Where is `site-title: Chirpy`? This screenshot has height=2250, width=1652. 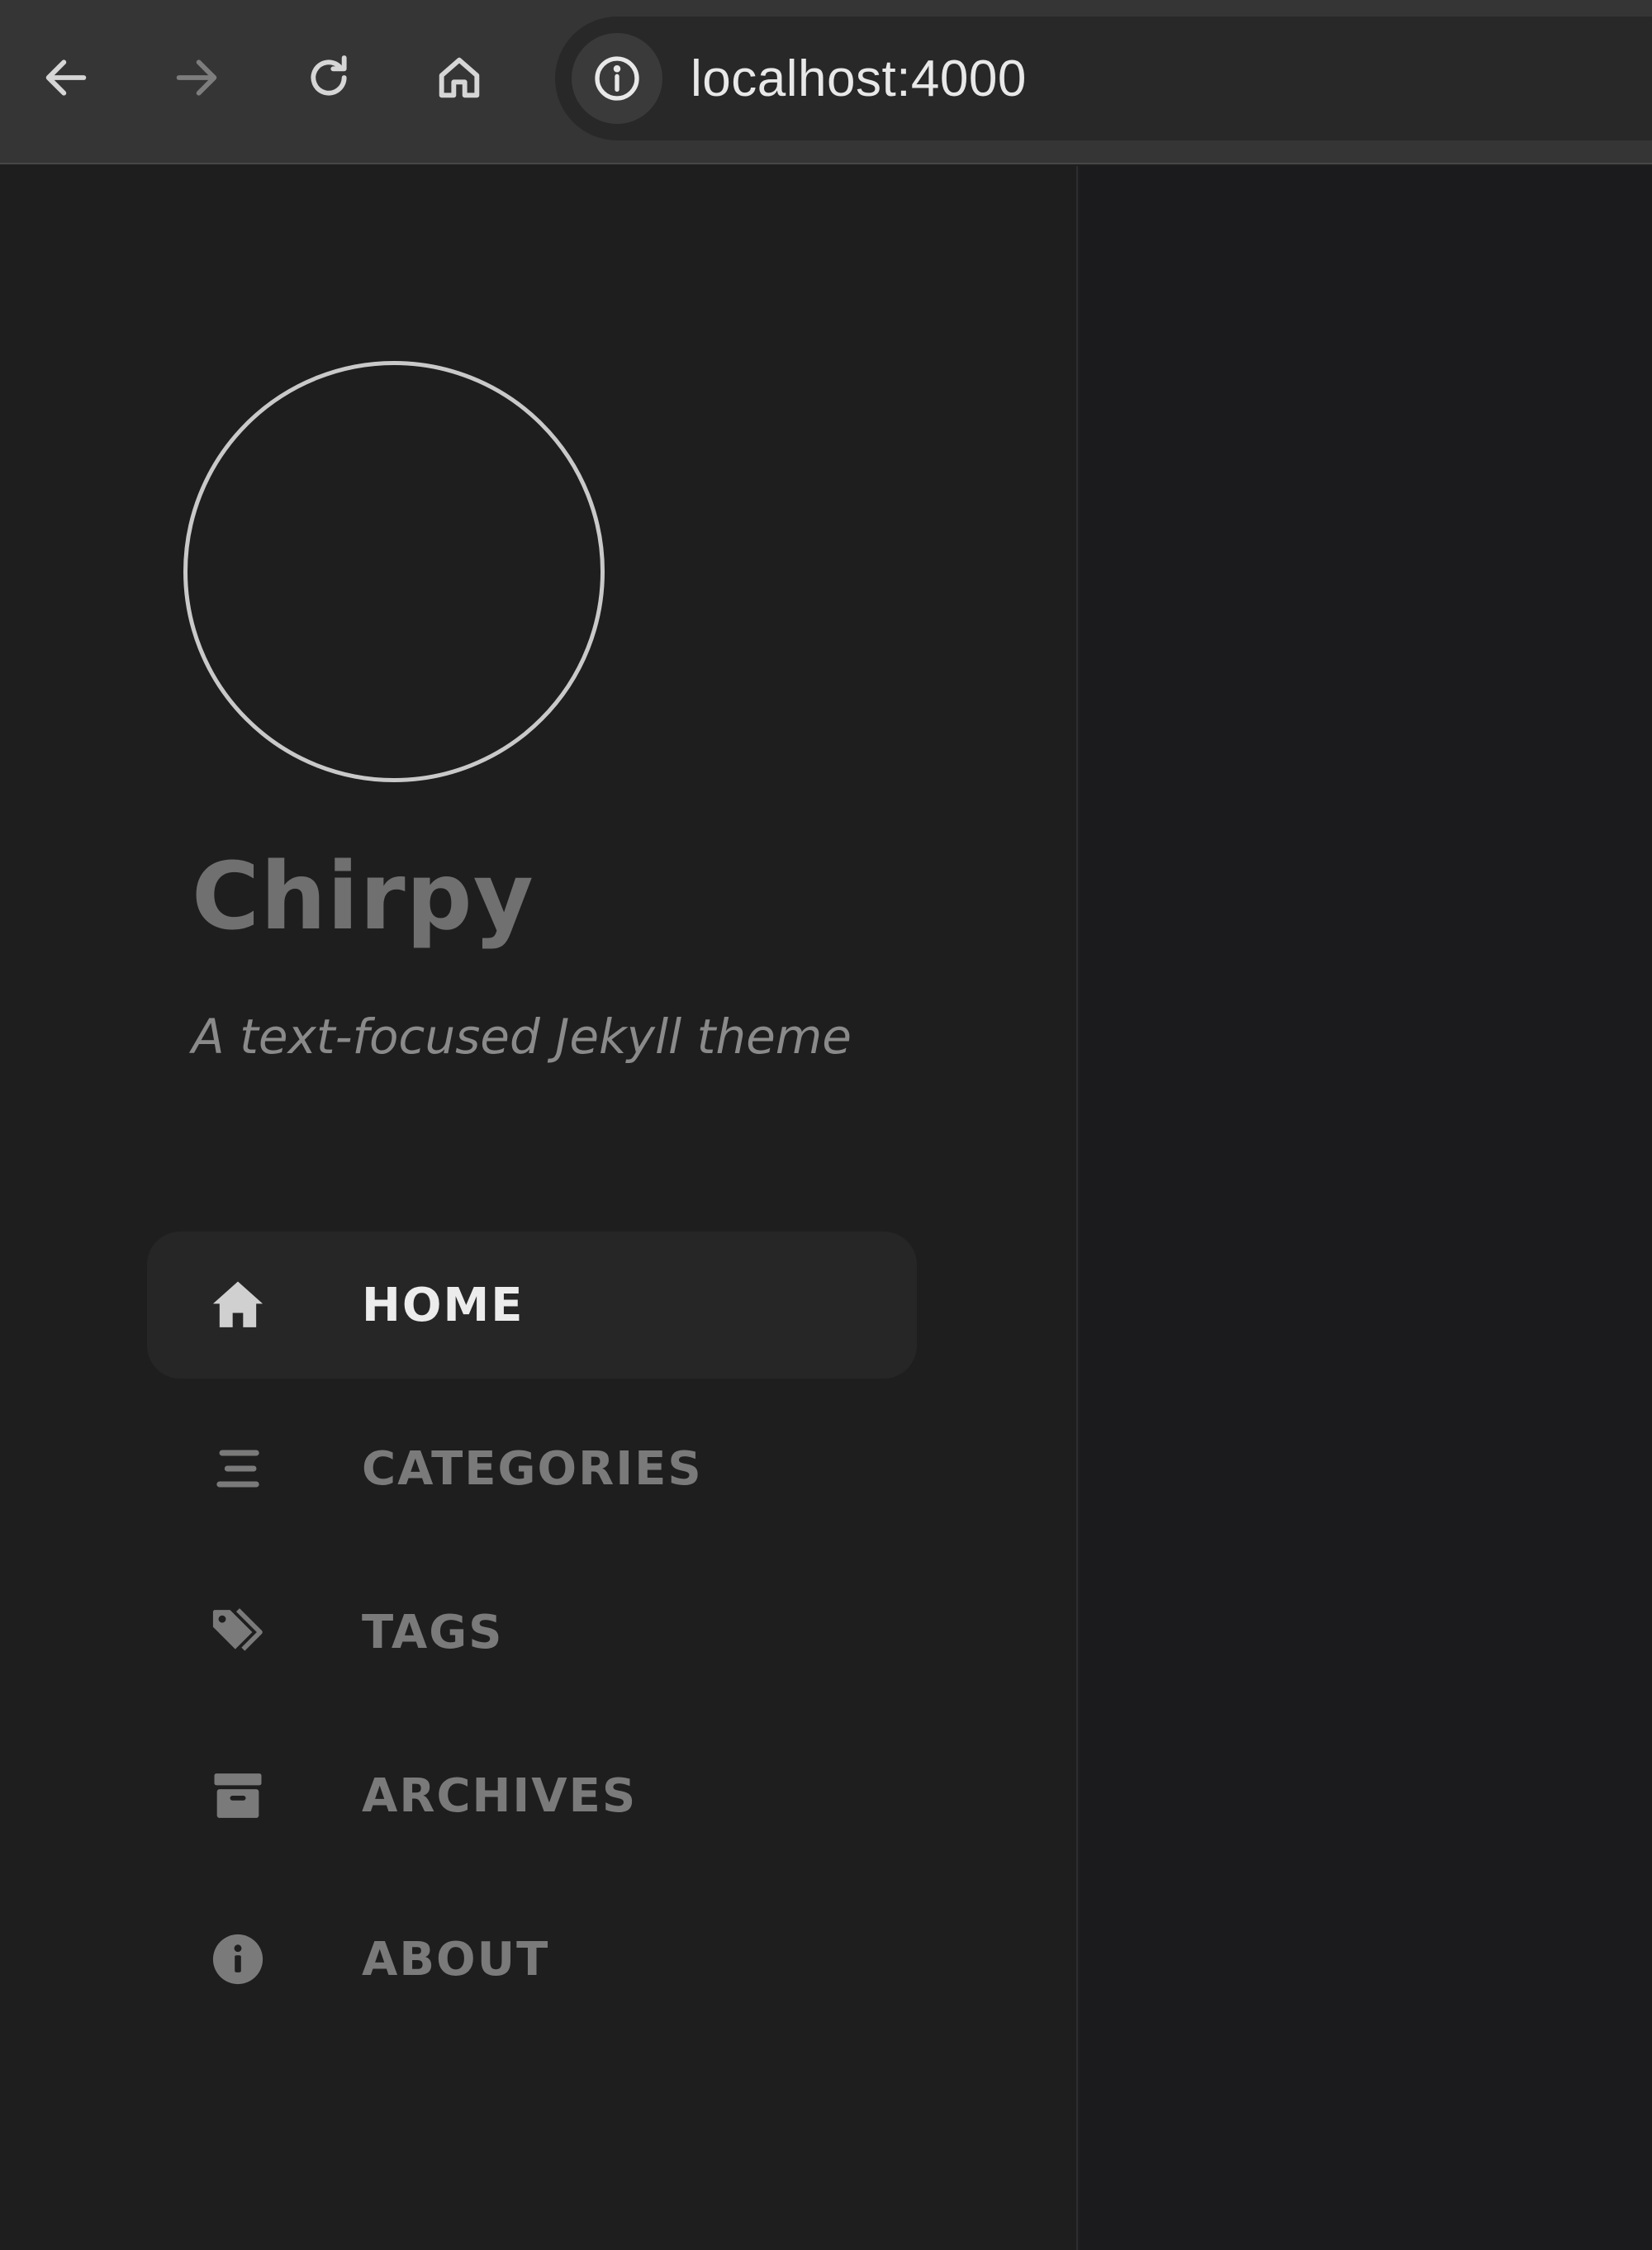
site-title: Chirpy is located at coordinates (363, 897).